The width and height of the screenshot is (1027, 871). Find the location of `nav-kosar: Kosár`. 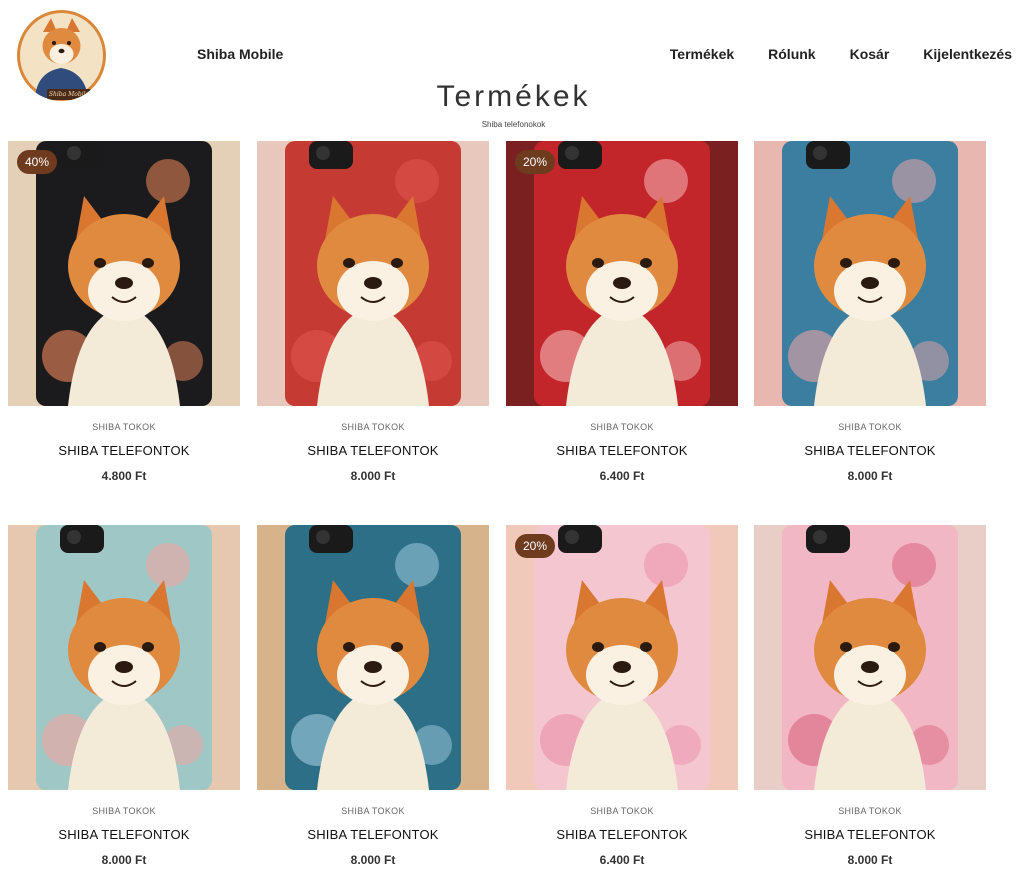

nav-kosar: Kosár is located at coordinates (870, 54).